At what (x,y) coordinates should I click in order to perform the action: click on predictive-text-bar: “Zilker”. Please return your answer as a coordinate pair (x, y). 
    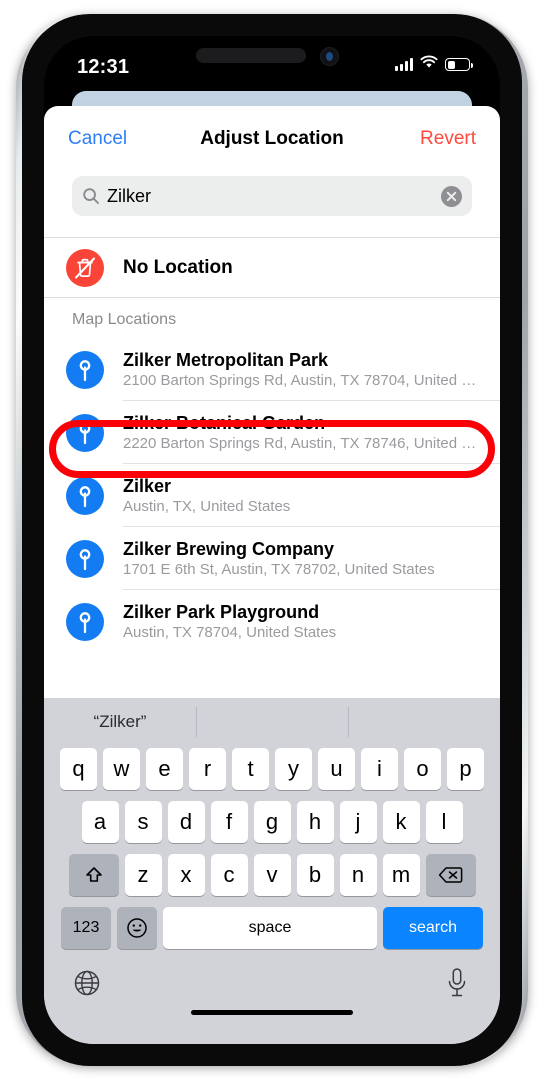
    Looking at the image, I should click on (272, 722).